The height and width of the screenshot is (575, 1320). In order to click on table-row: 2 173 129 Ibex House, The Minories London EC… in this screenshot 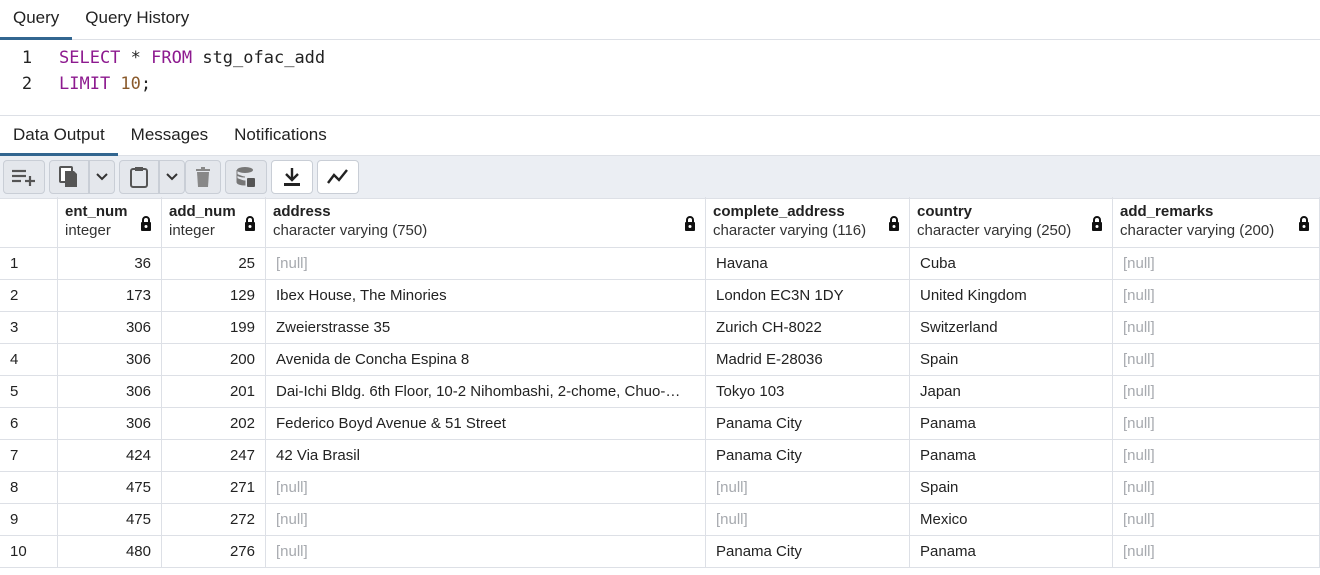, I will do `click(660, 295)`.